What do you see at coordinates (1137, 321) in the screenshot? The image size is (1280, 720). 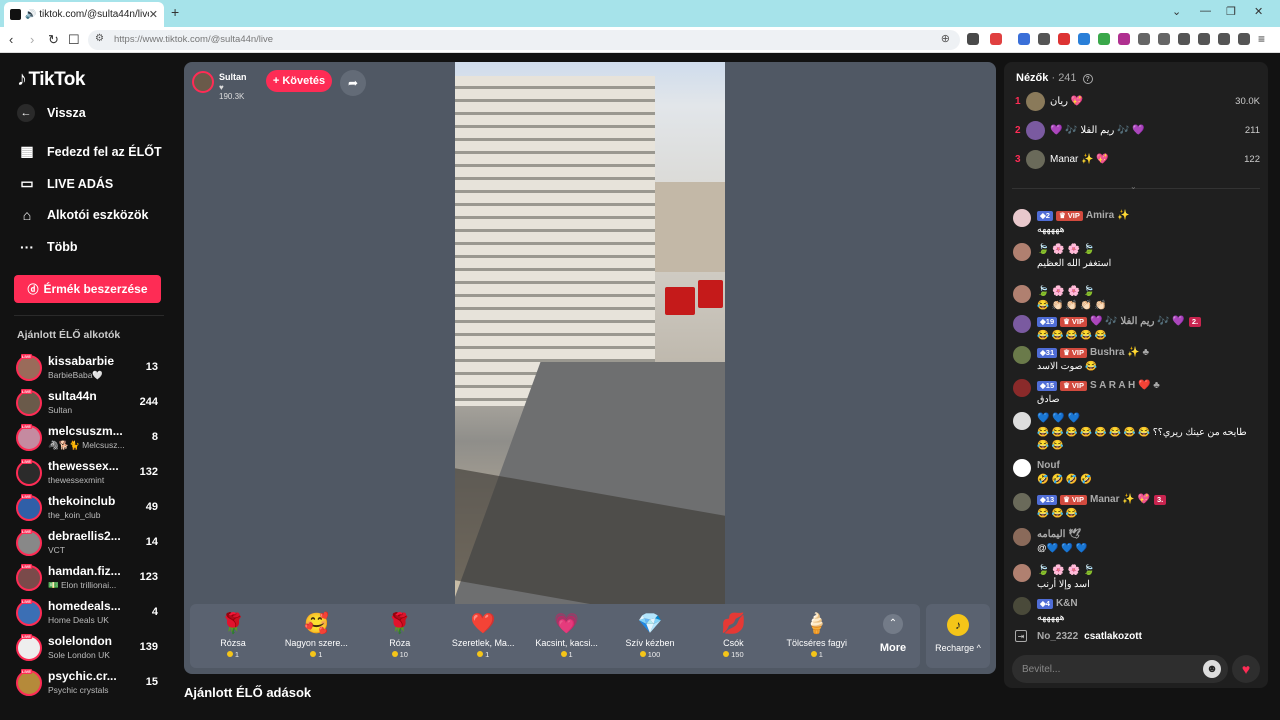 I see `chat-username: 💜 🎶 ريم الفلا 🎶 💜` at bounding box center [1137, 321].